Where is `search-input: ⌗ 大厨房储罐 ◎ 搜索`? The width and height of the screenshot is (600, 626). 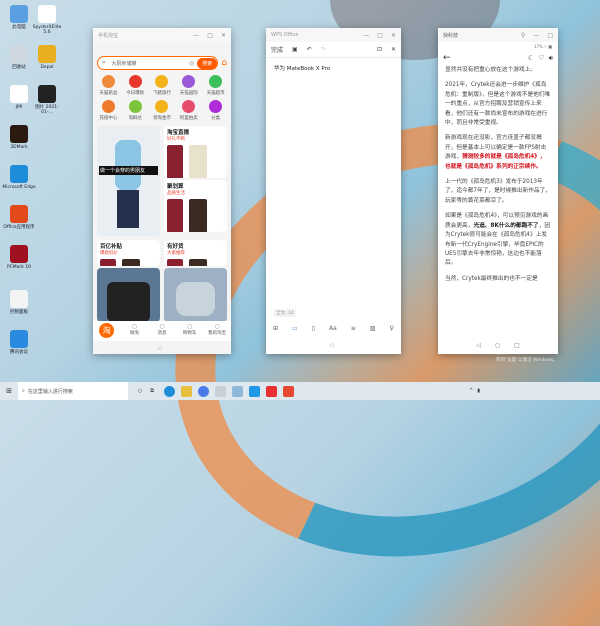
search-input: ⌗ 大厨房储罐 ◎ 搜索 is located at coordinates (158, 63).